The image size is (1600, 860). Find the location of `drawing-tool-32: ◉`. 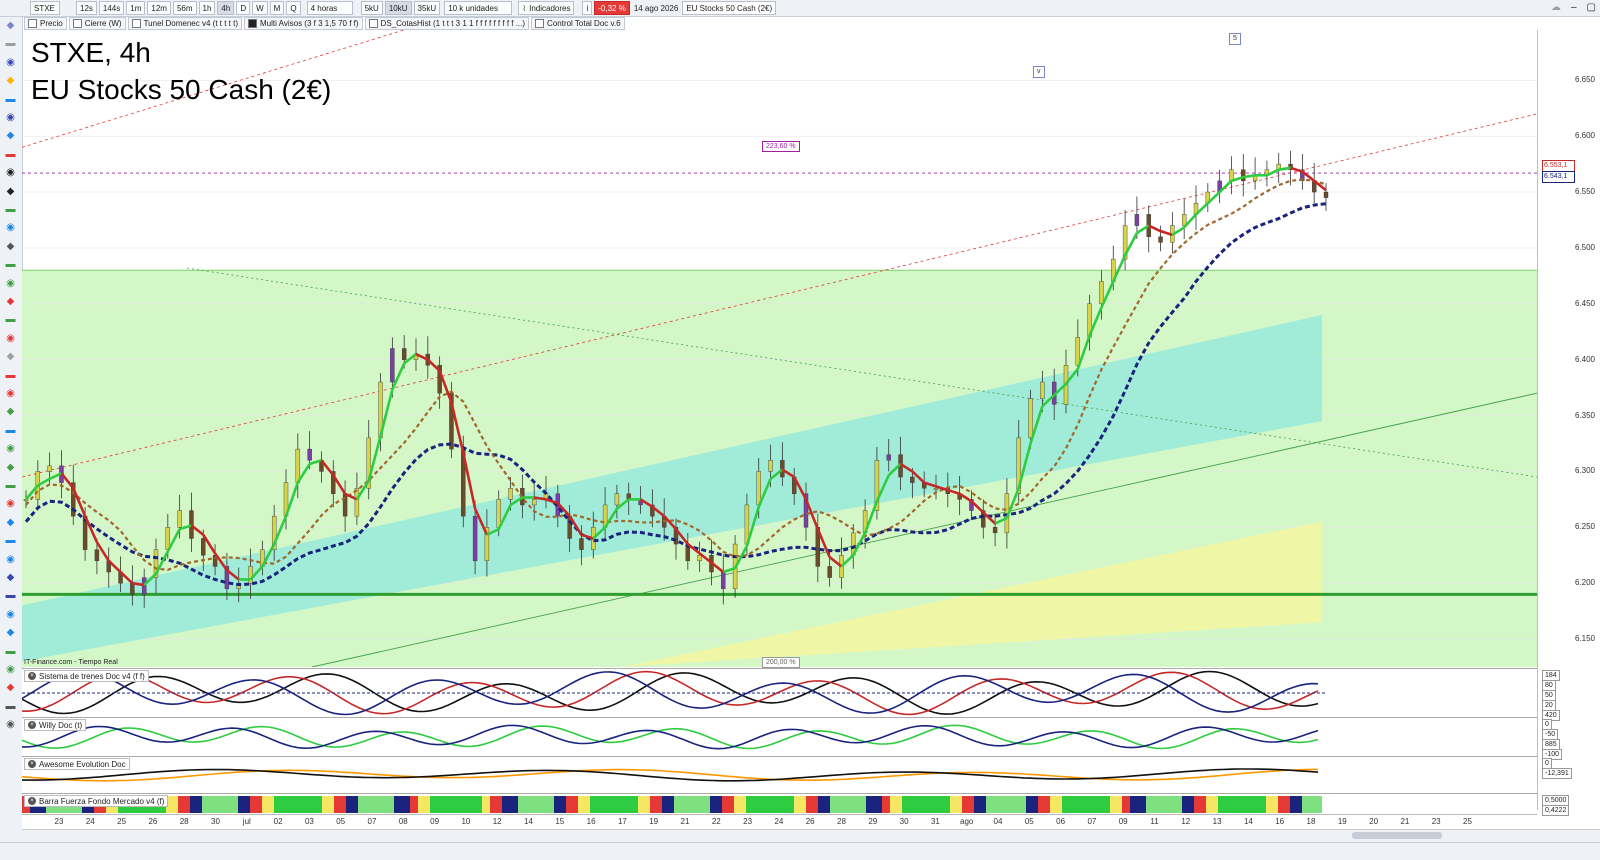

drawing-tool-32: ◉ is located at coordinates (10, 615).